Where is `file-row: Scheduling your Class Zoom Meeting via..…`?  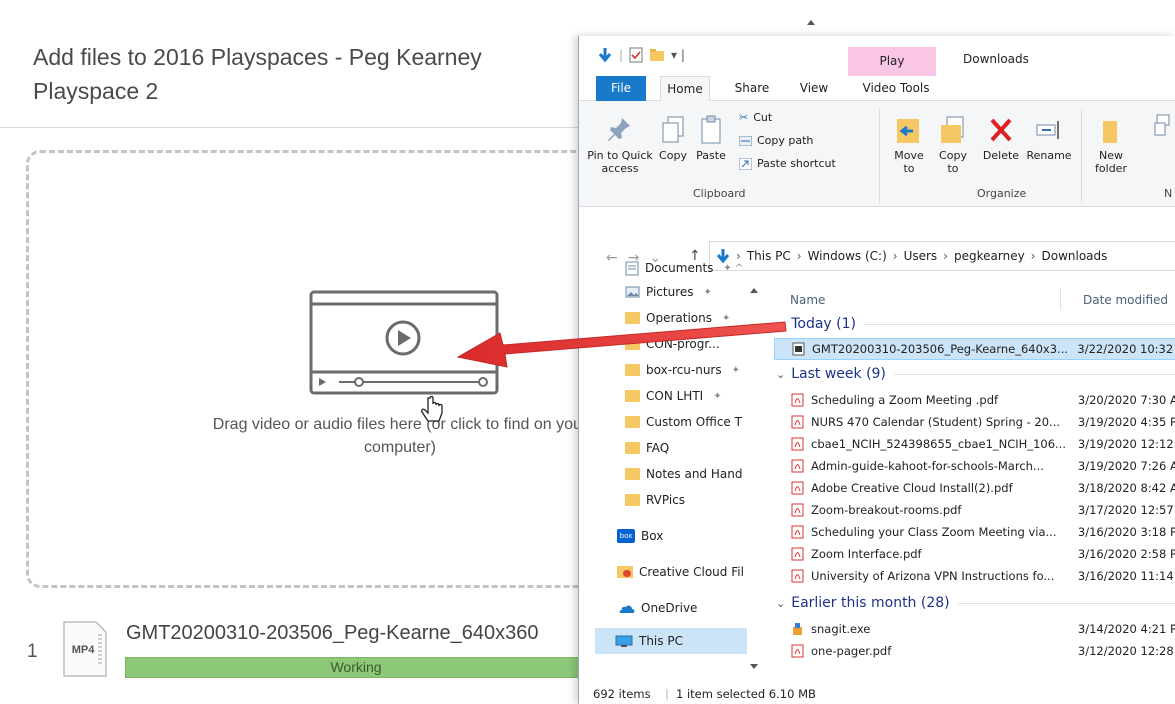 file-row: Scheduling your Class Zoom Meeting via..… is located at coordinates (974, 532).